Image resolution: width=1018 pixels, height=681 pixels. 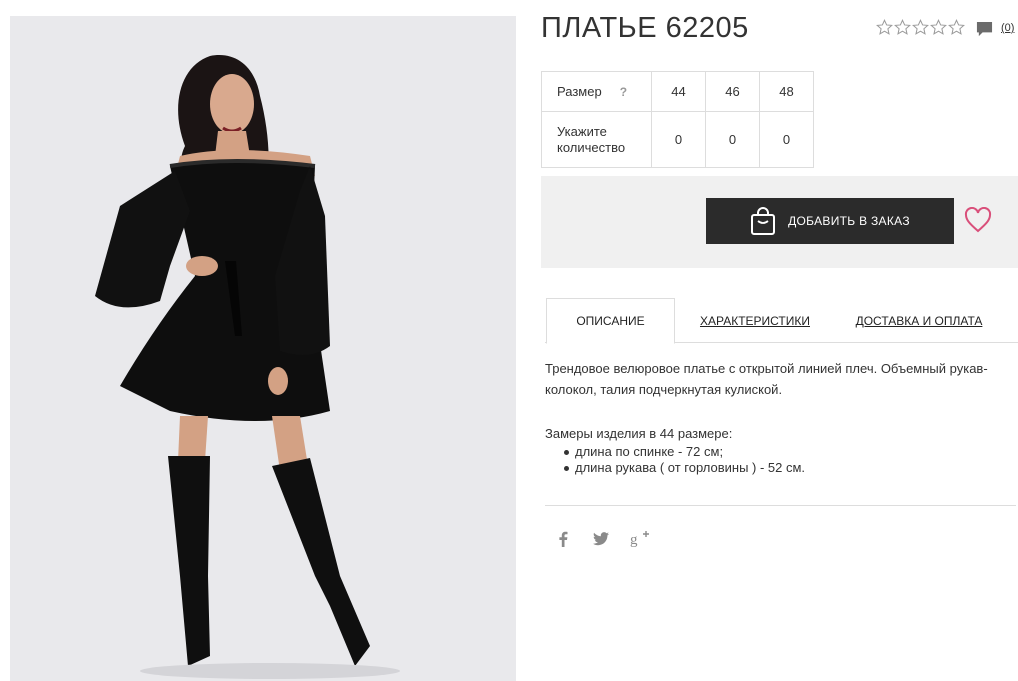 I want to click on size-option-44: 44, so click(x=678, y=91).